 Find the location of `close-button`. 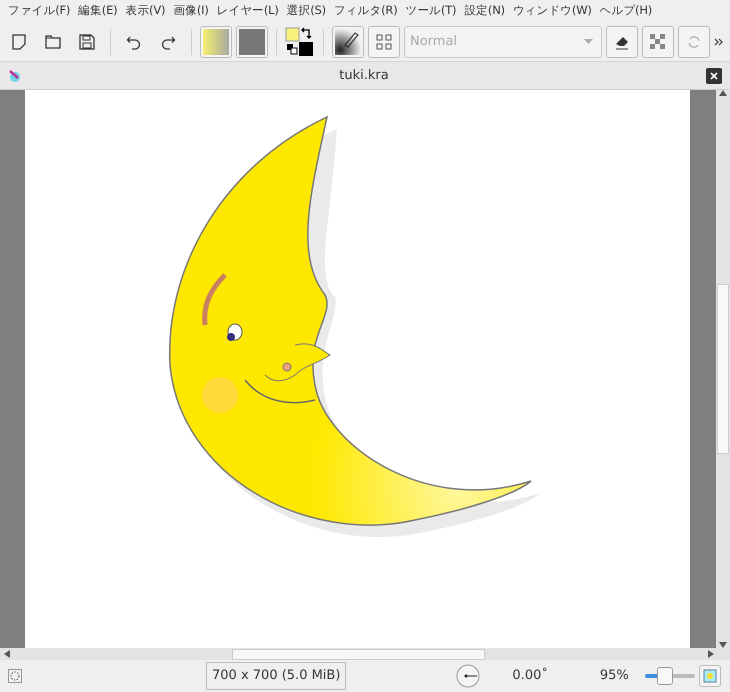

close-button is located at coordinates (714, 76).